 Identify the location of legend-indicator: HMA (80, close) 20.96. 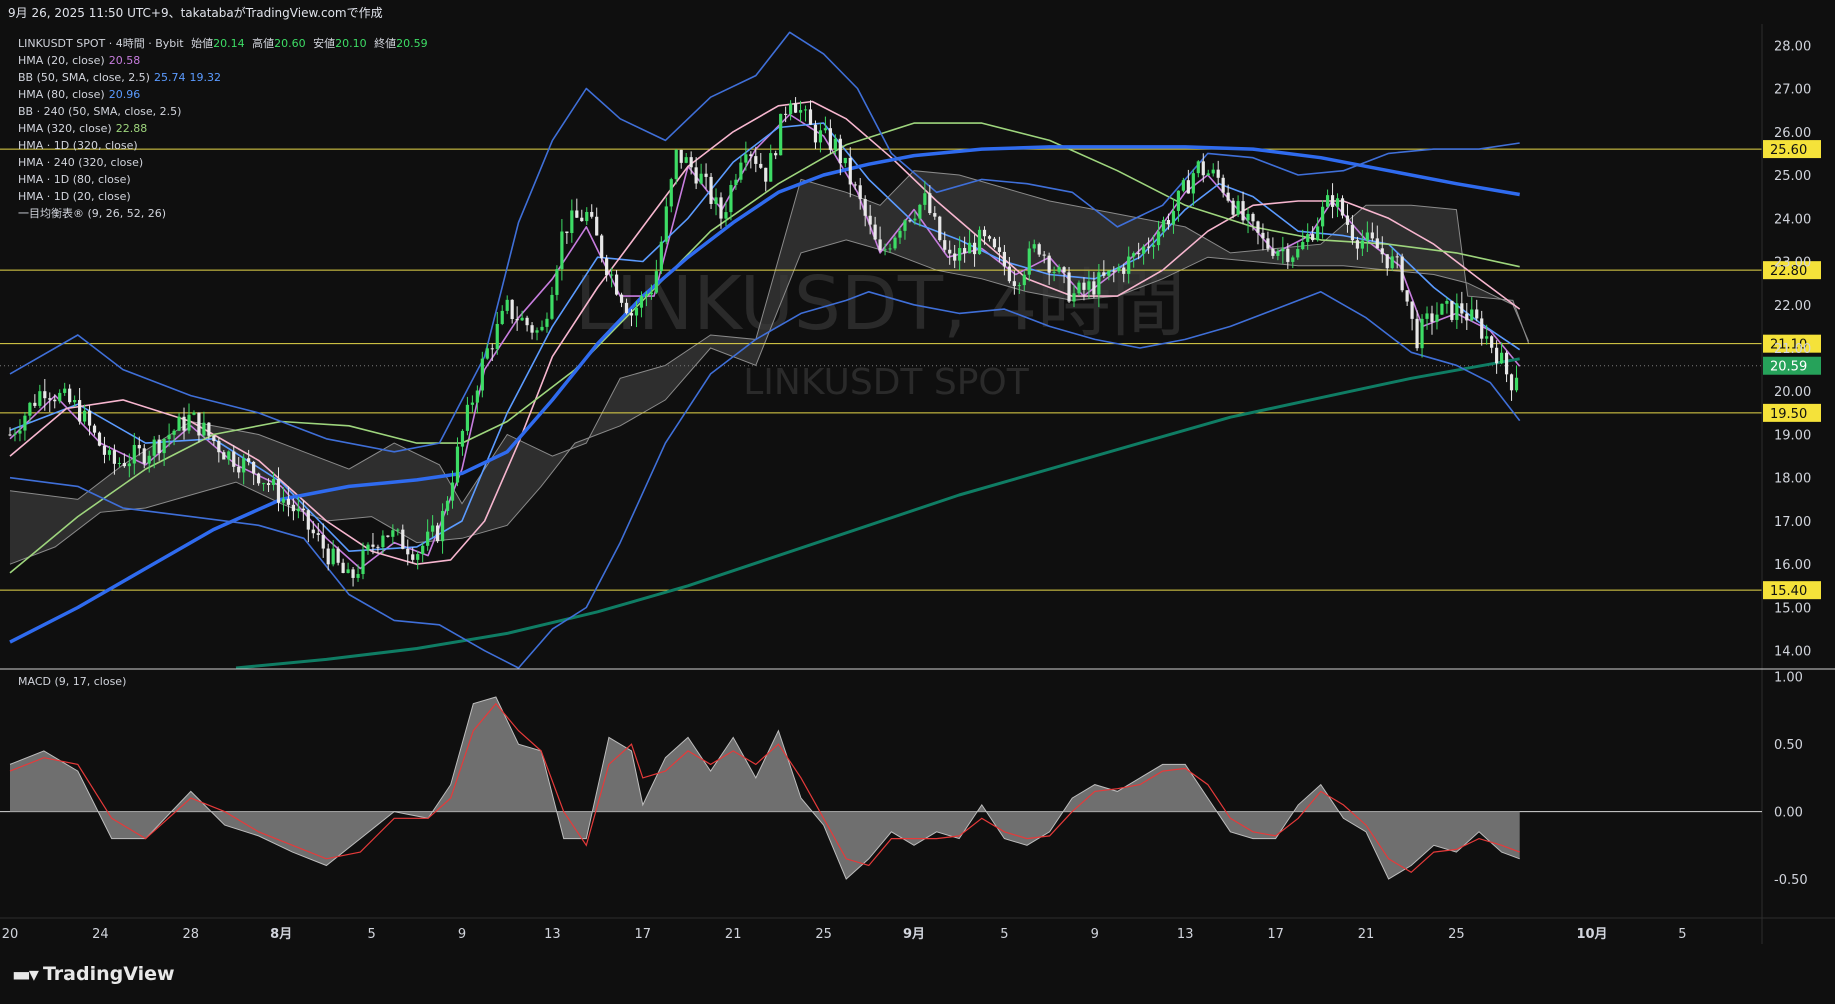
(223, 94).